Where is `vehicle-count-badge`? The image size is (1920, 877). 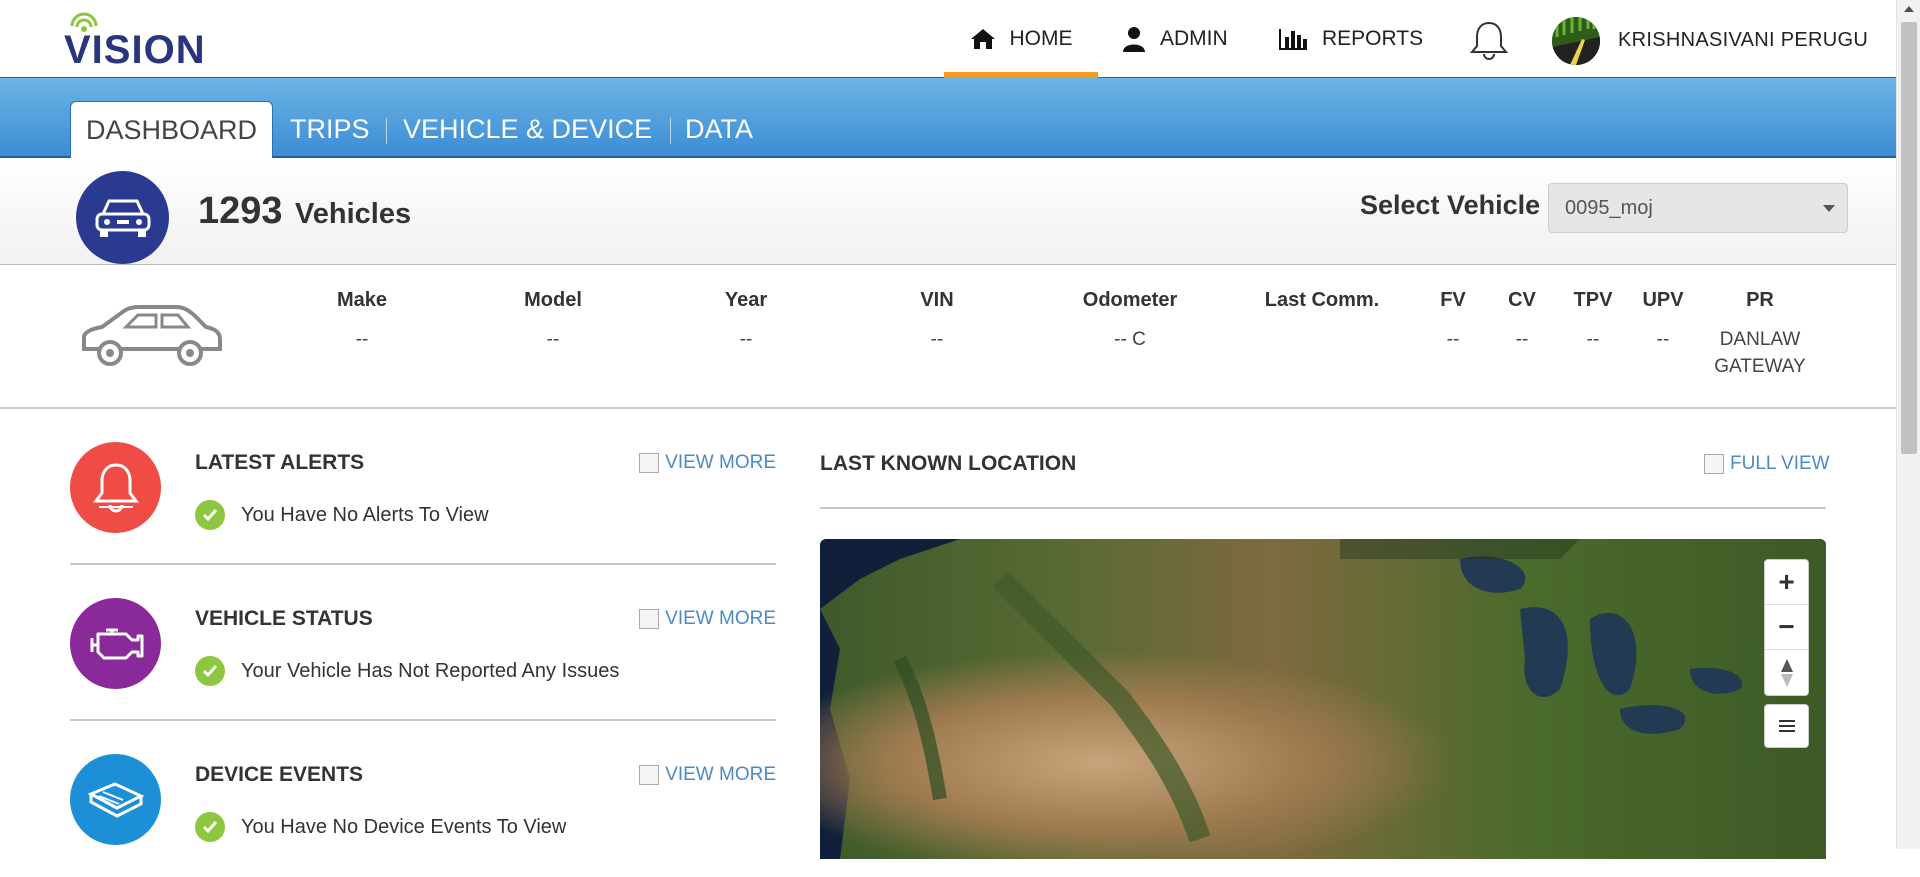 vehicle-count-badge is located at coordinates (122, 217).